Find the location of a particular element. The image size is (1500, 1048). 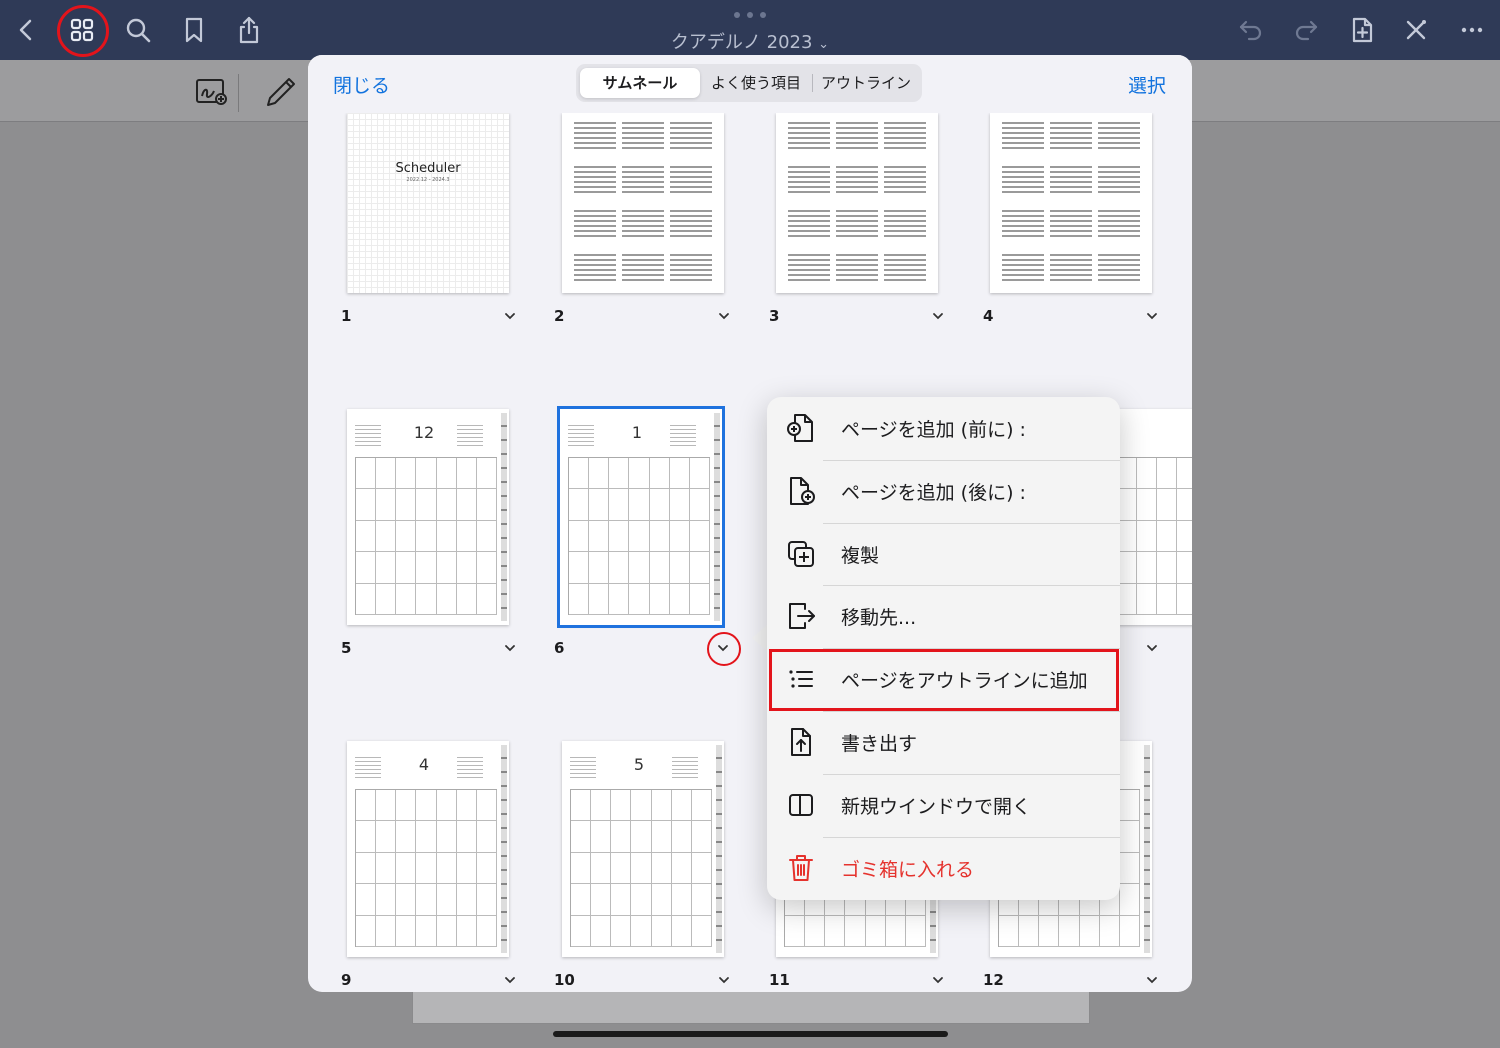

page-thumbnail-10: 5 is located at coordinates (643, 849).